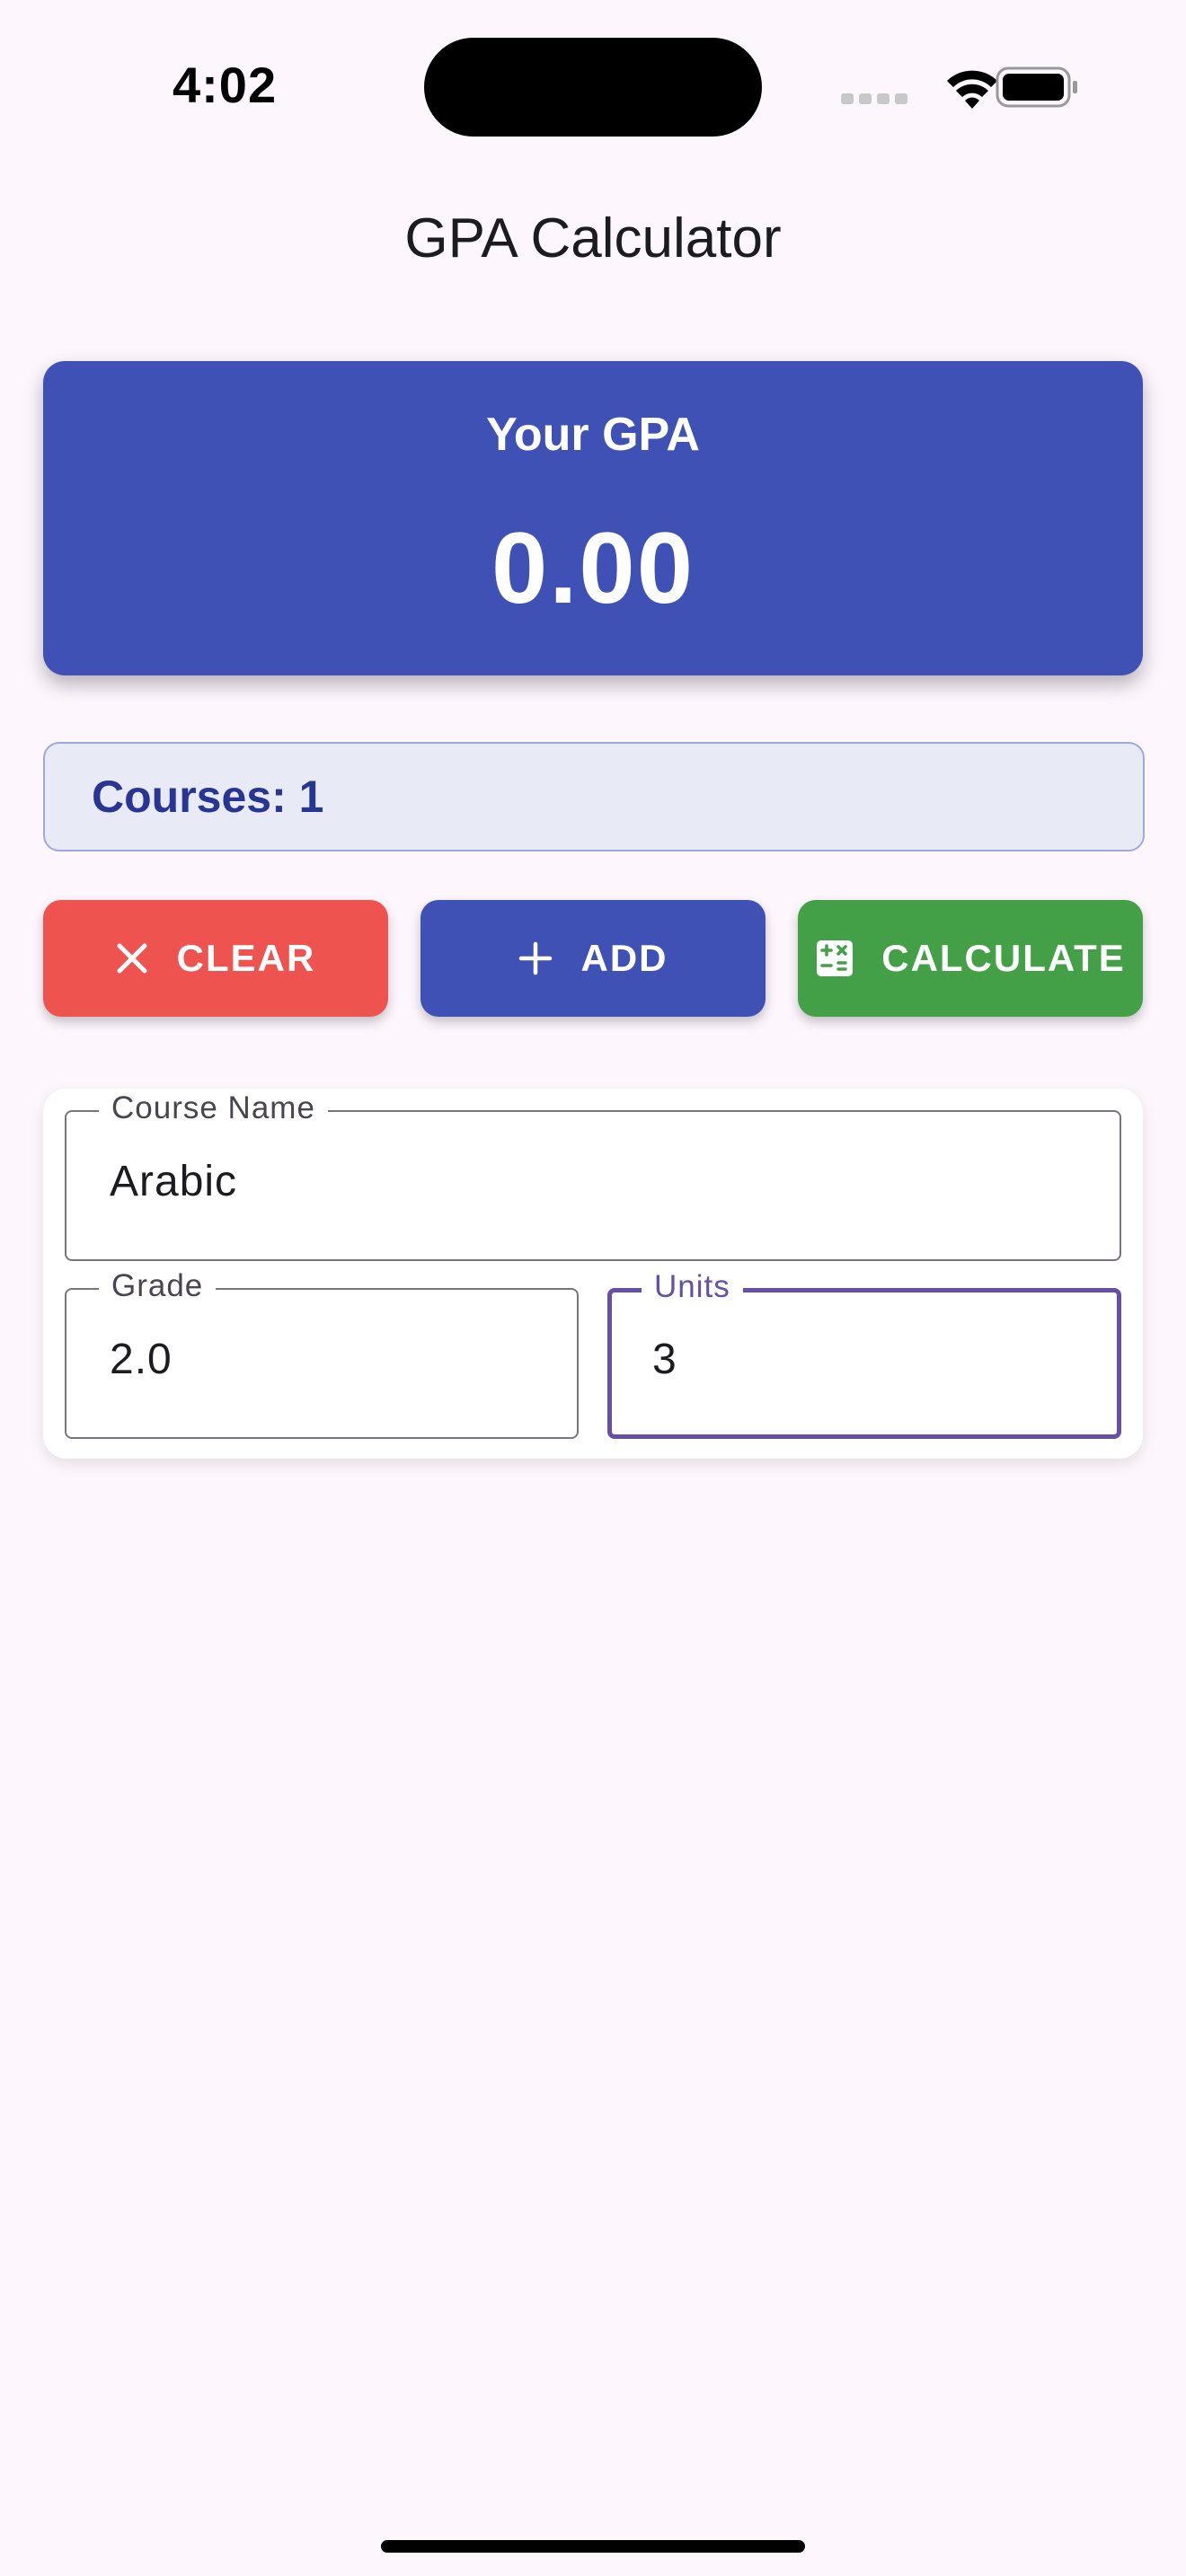 Image resolution: width=1186 pixels, height=2576 pixels. Describe the element at coordinates (1036, 87) in the screenshot. I see `battery-icon` at that location.